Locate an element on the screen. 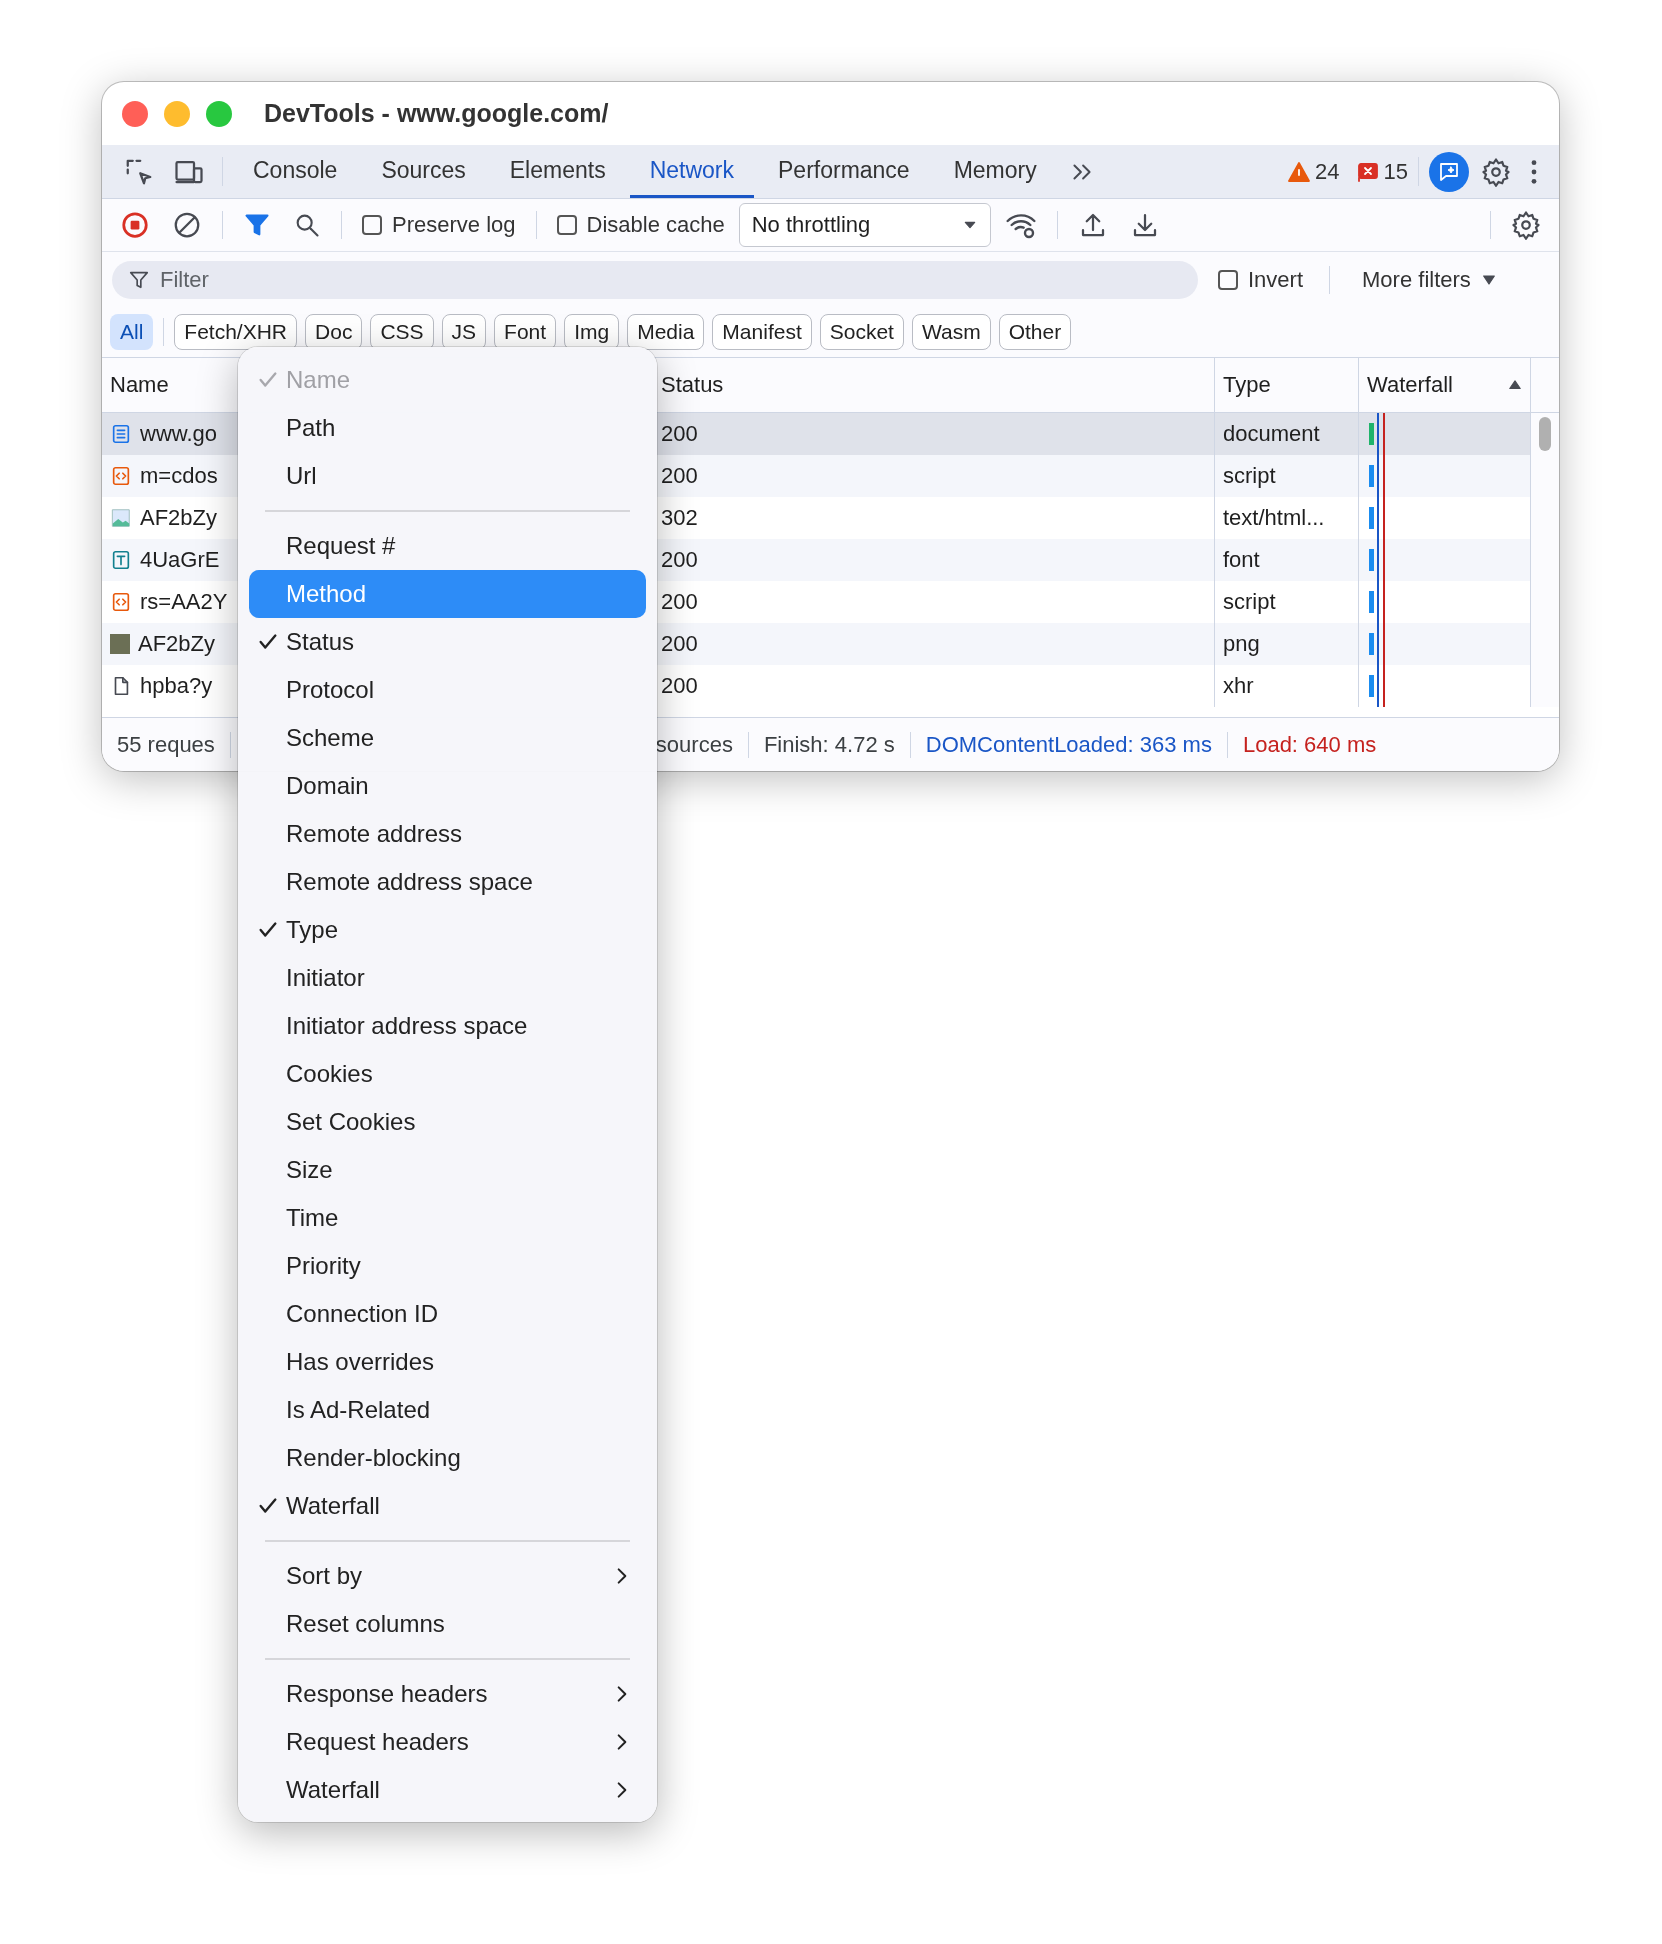  type-filter-chip: Socket is located at coordinates (861, 332).